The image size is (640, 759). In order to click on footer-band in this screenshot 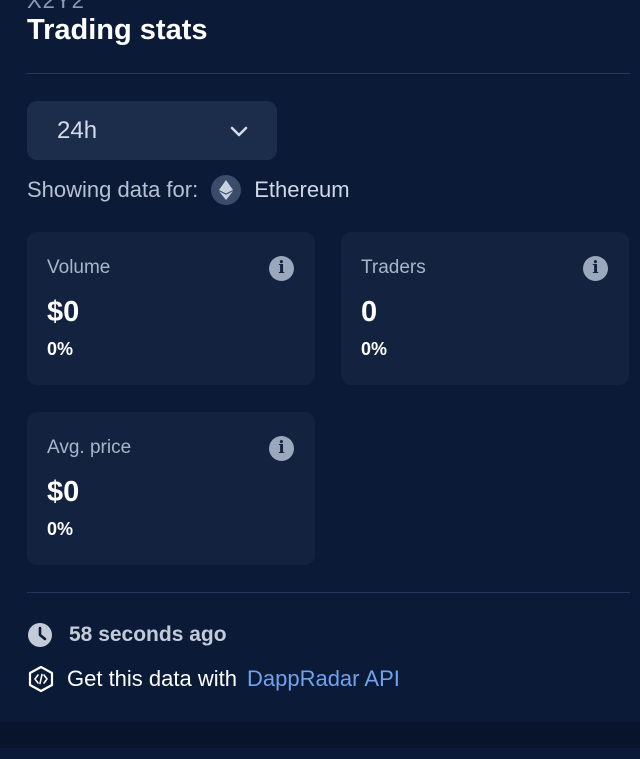, I will do `click(320, 735)`.